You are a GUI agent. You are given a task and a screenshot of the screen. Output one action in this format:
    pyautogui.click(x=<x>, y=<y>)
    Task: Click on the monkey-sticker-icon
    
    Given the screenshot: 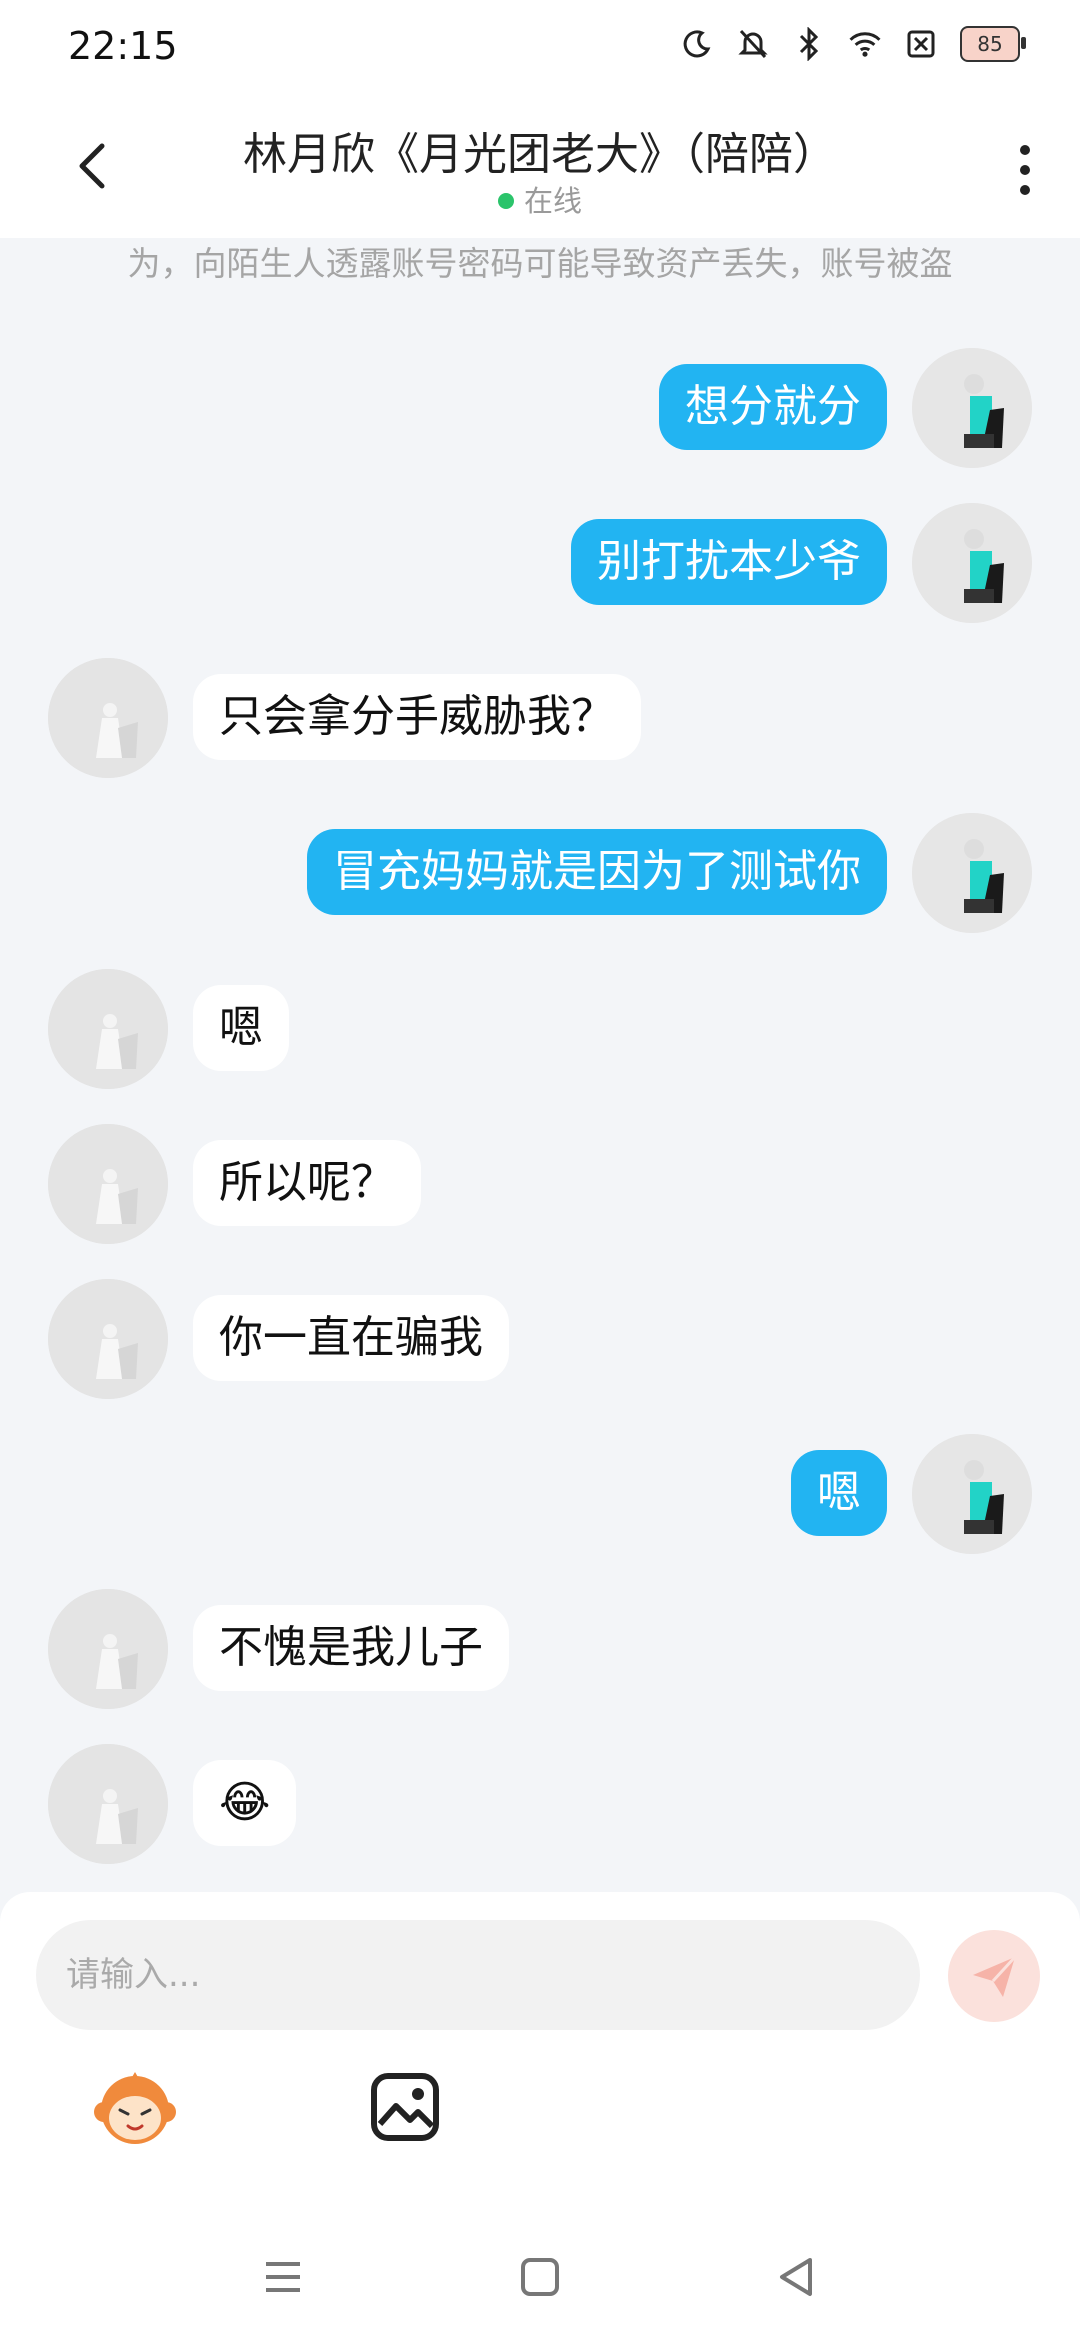 What is the action you would take?
    pyautogui.click(x=135, y=2108)
    